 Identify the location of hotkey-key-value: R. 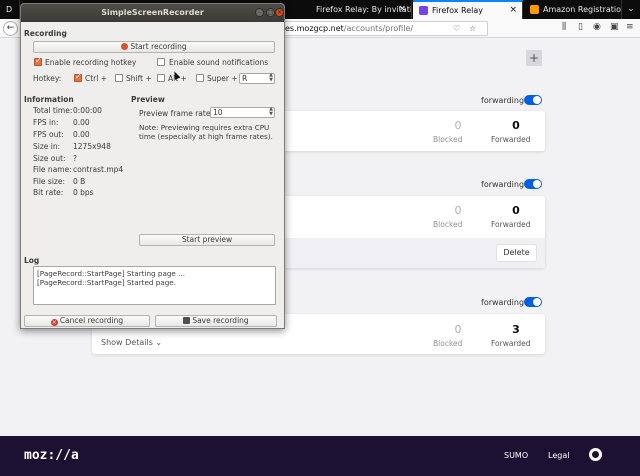
(245, 78).